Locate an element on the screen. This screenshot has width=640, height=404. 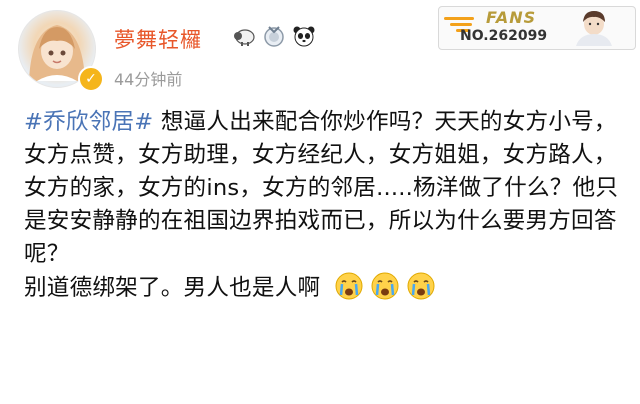
badge-list is located at coordinates (274, 36).